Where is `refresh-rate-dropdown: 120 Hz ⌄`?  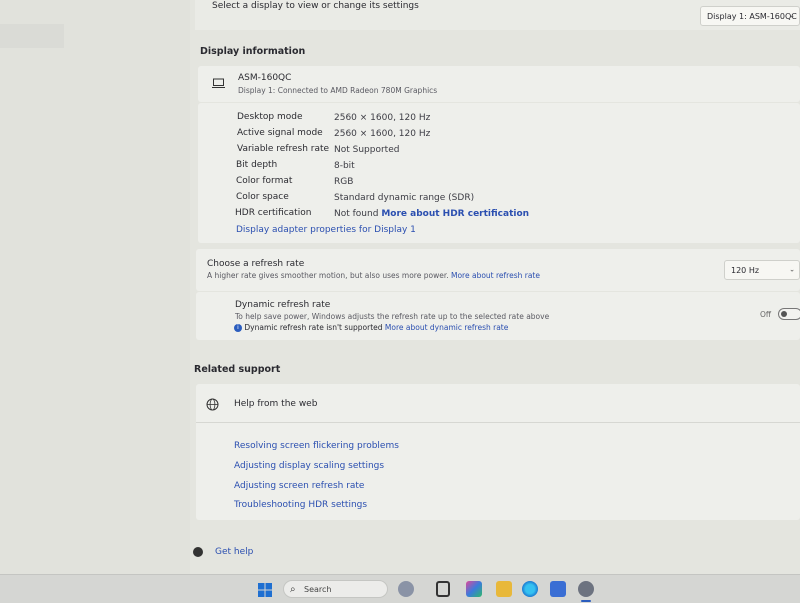 refresh-rate-dropdown: 120 Hz ⌄ is located at coordinates (762, 270).